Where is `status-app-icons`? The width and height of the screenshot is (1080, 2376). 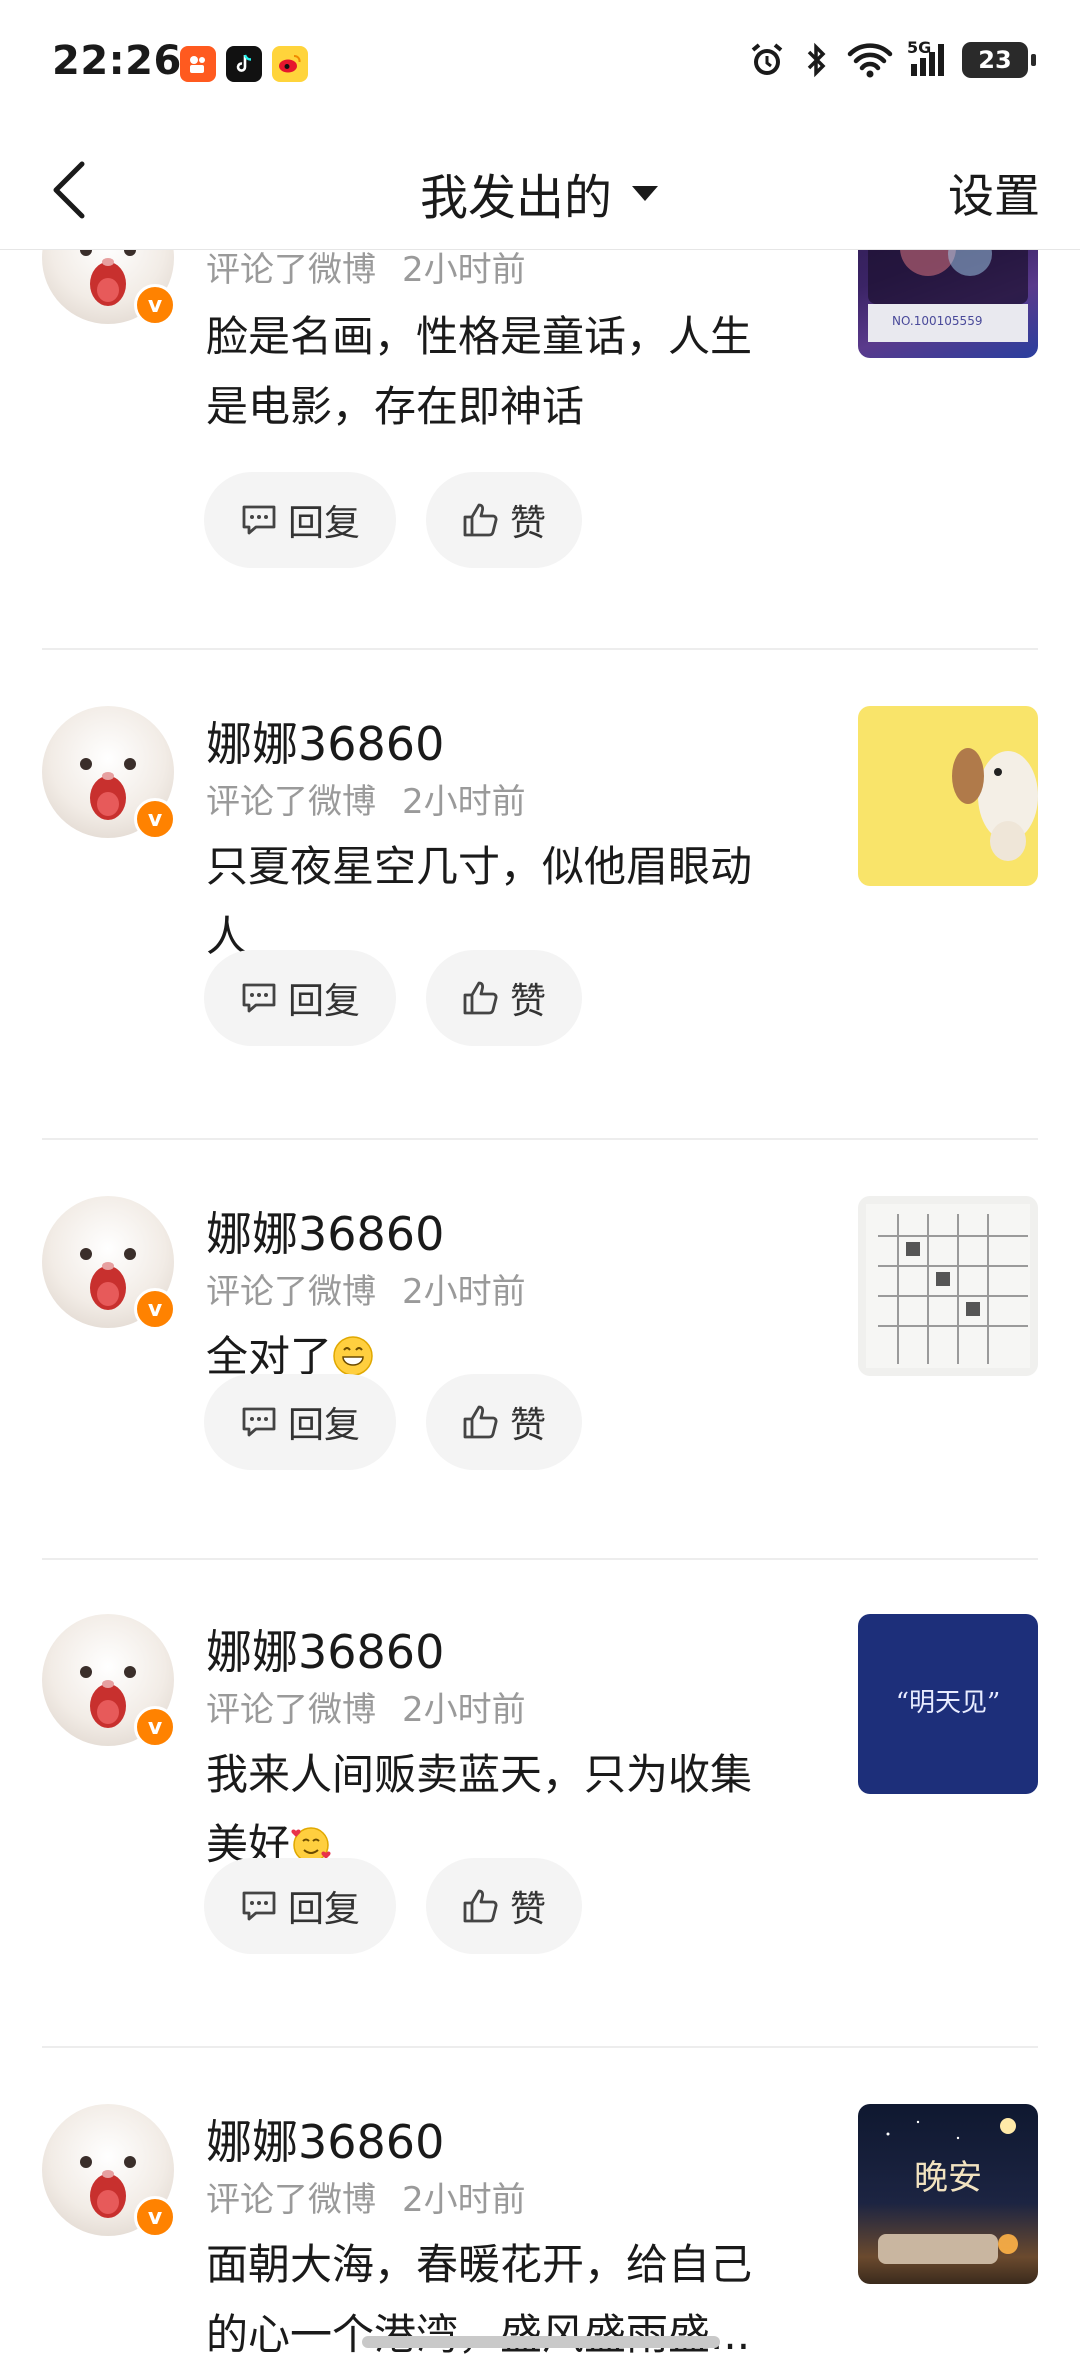
status-app-icons is located at coordinates (244, 64).